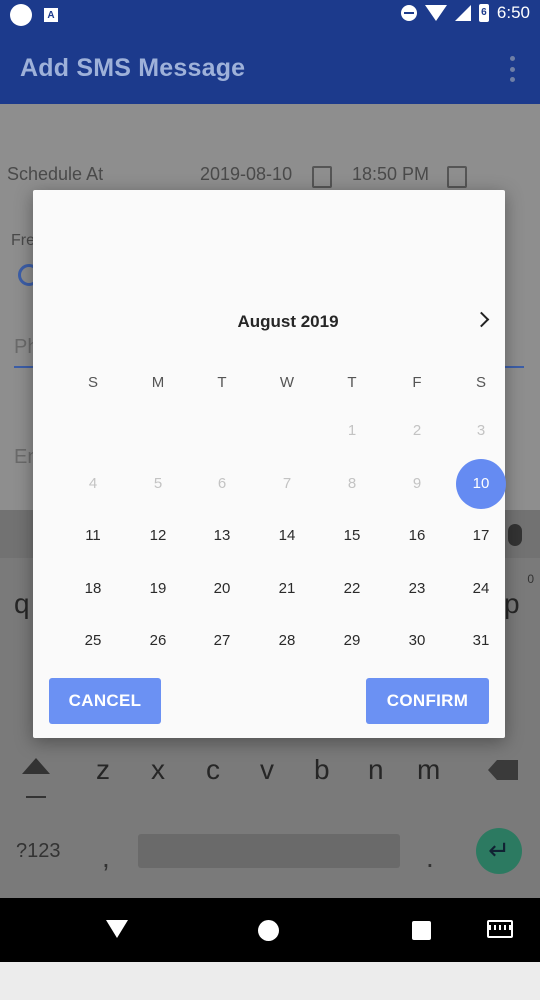 The height and width of the screenshot is (1000, 540). What do you see at coordinates (158, 641) in the screenshot?
I see `calendar-day: 26` at bounding box center [158, 641].